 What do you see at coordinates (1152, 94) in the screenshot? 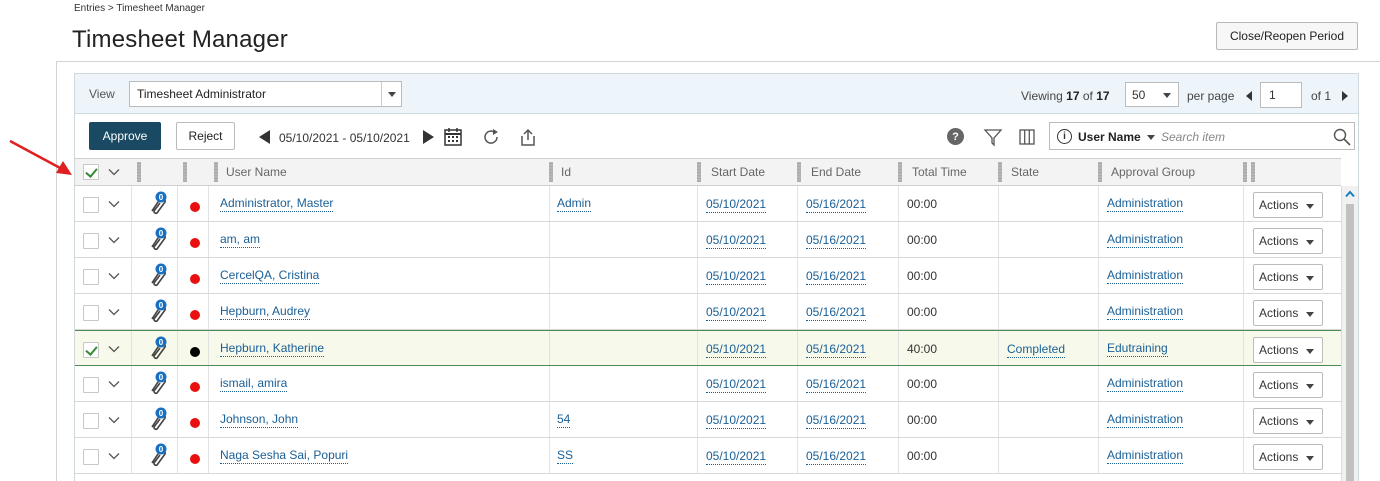
I see `per-page-select: 50` at bounding box center [1152, 94].